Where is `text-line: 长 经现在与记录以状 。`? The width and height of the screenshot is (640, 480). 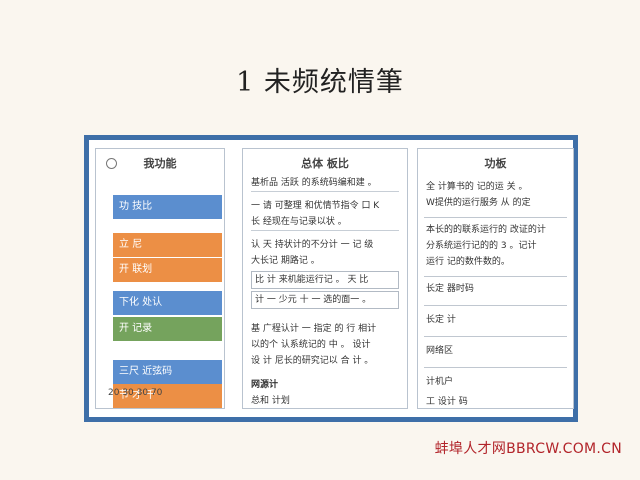
text-line: 长 经现在与记录以状 。 is located at coordinates (299, 222).